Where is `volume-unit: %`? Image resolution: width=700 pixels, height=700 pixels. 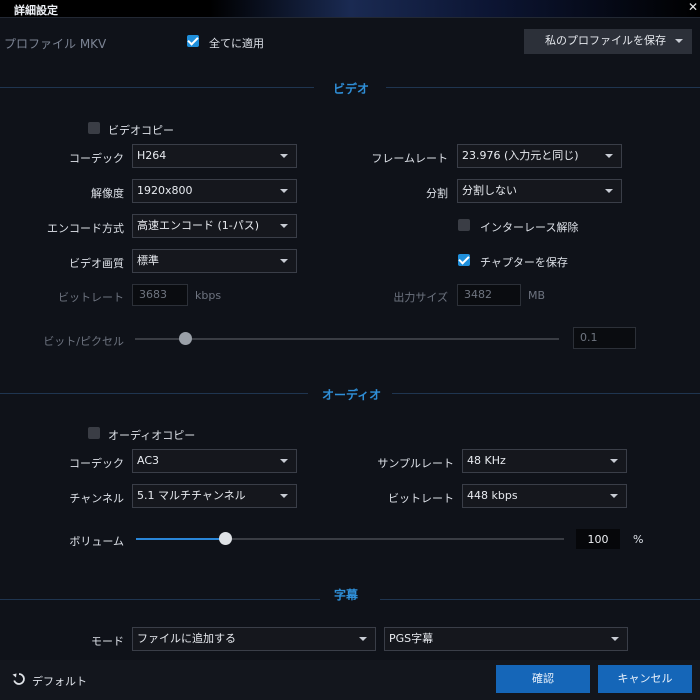 volume-unit: % is located at coordinates (638, 539).